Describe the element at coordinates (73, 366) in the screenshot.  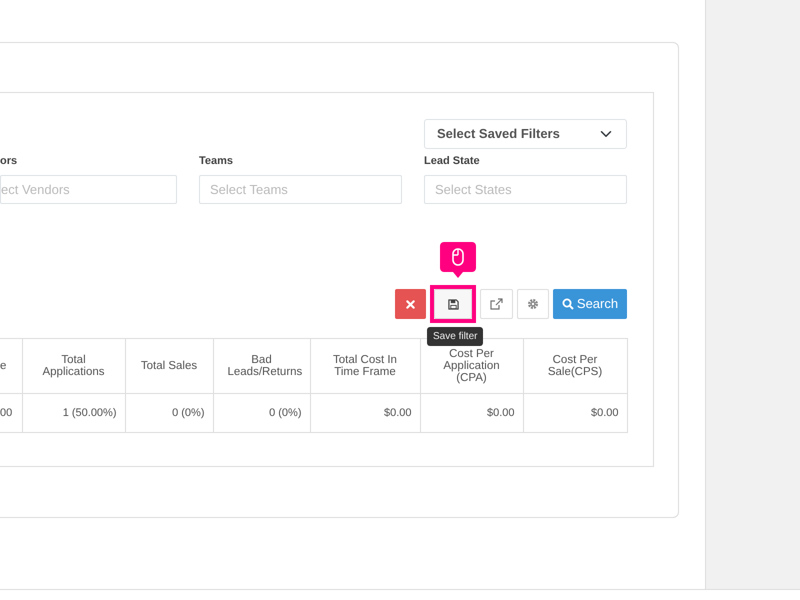
I see `column-header: Total Applications` at that location.